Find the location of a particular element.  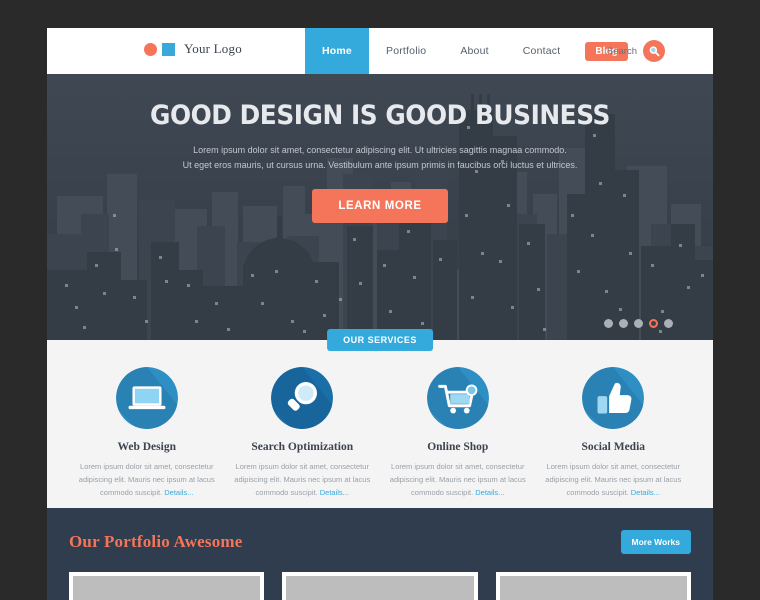

service-title: Web Design is located at coordinates (146, 447).